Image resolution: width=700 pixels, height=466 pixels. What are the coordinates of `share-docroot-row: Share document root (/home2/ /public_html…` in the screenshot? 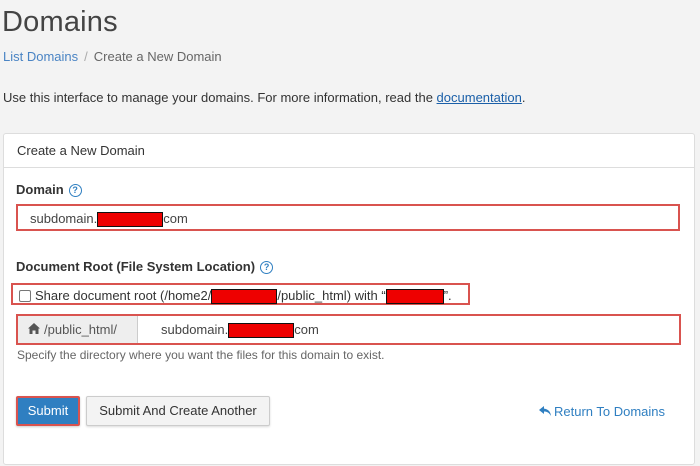 It's located at (240, 294).